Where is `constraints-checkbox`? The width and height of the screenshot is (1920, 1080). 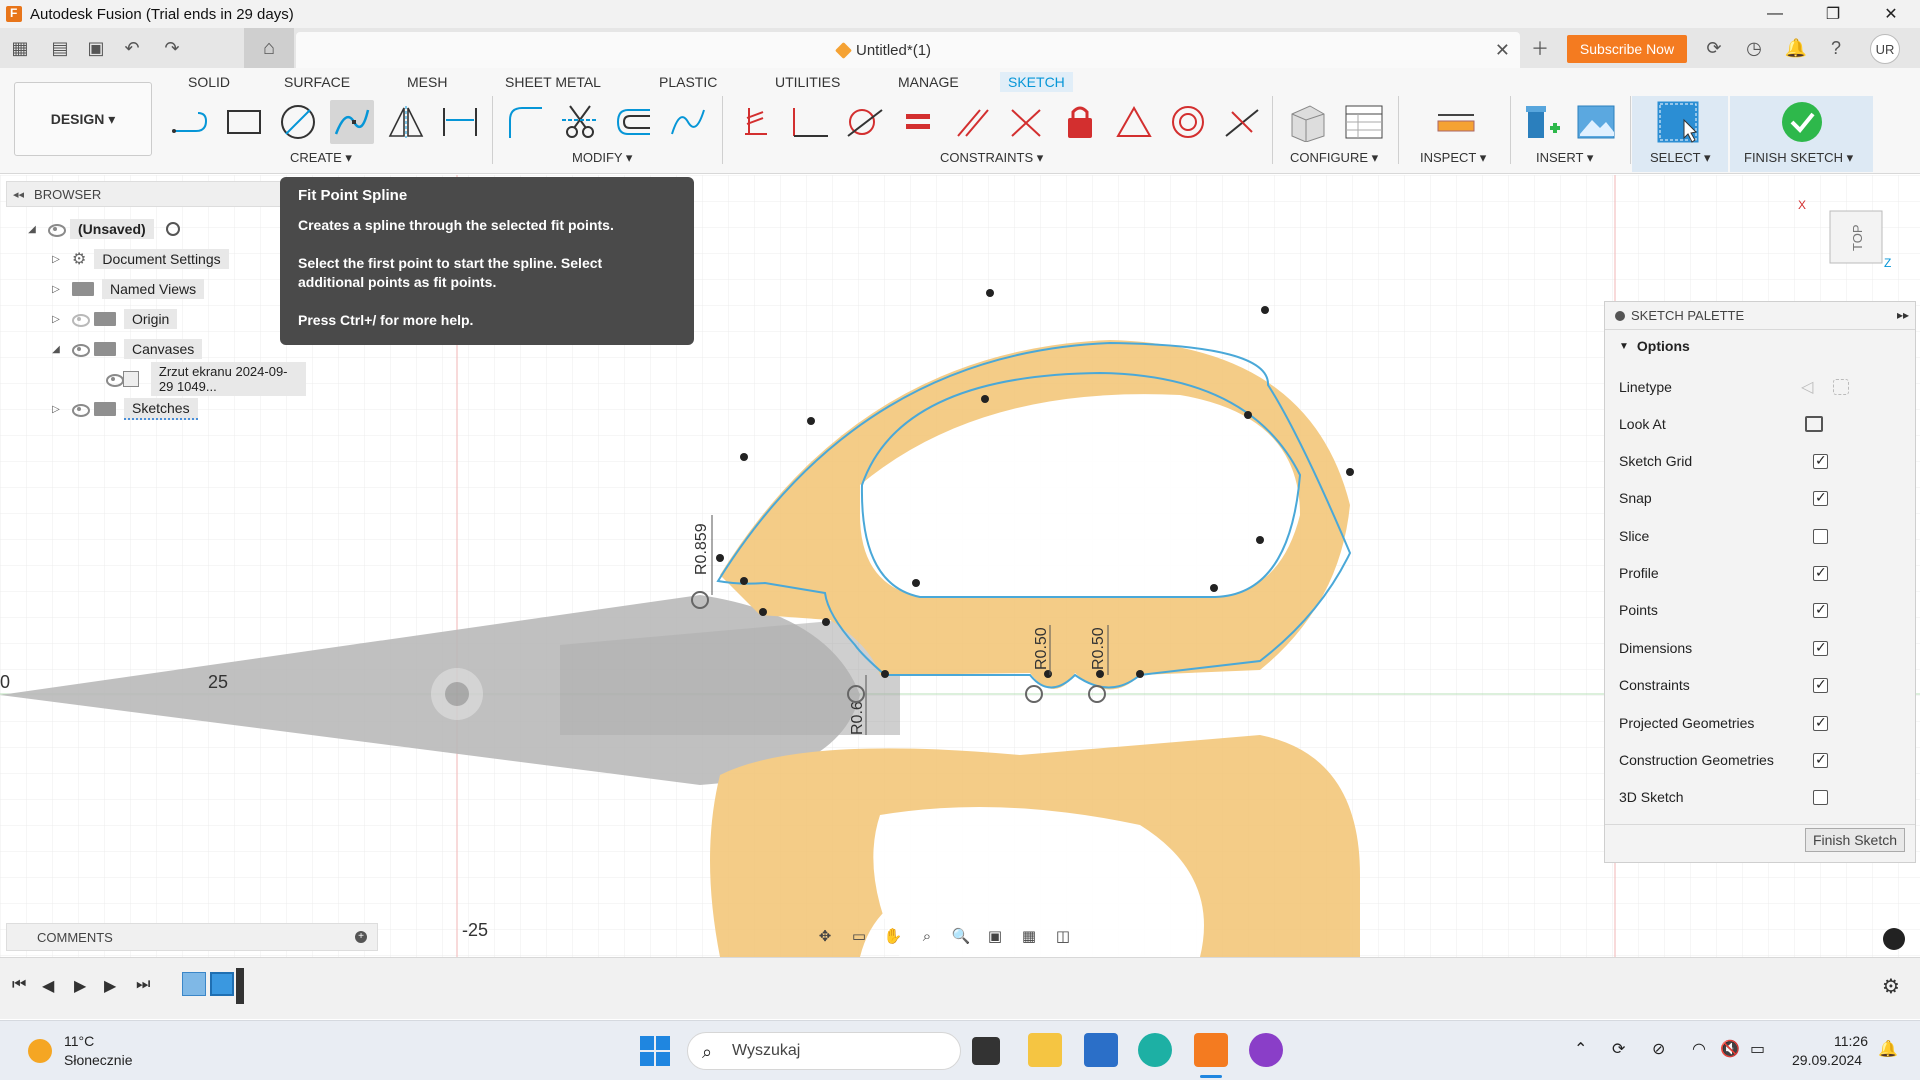 constraints-checkbox is located at coordinates (1820, 684).